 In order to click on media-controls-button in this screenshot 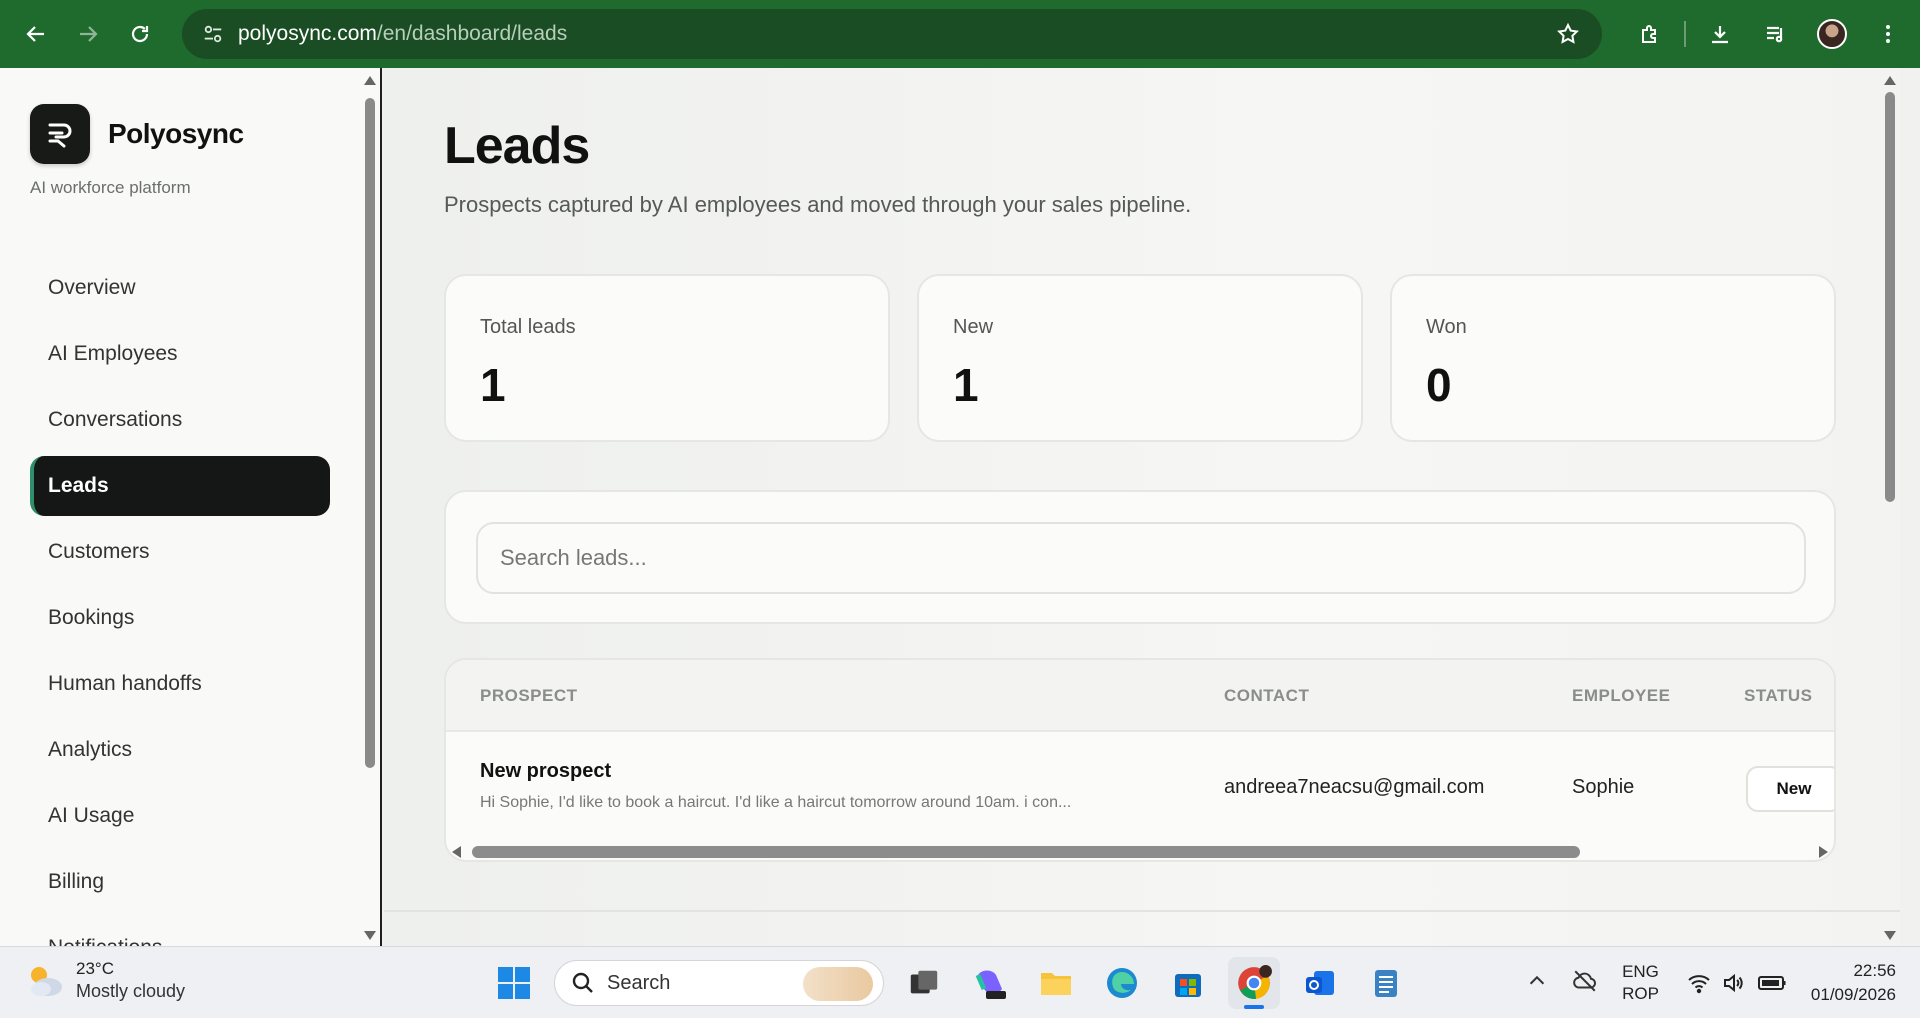, I will do `click(1776, 34)`.